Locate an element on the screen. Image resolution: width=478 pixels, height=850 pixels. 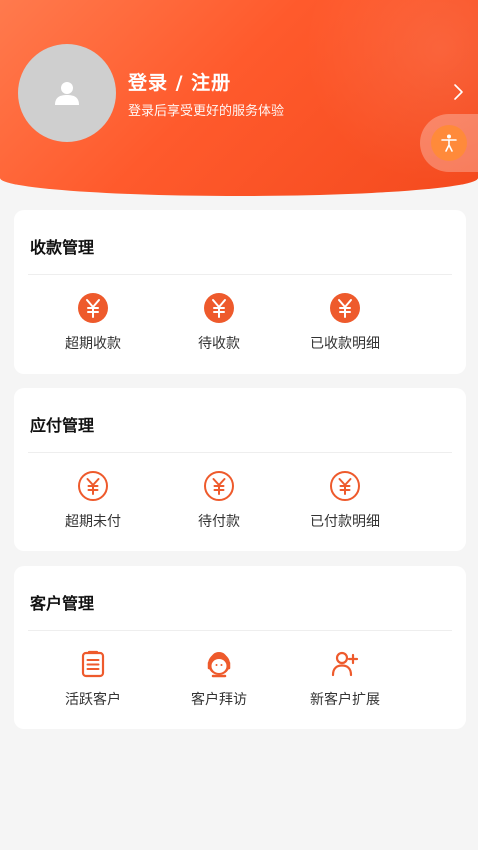
login-subtitle: 登录后享受更好的服务体验 is located at coordinates (206, 111).